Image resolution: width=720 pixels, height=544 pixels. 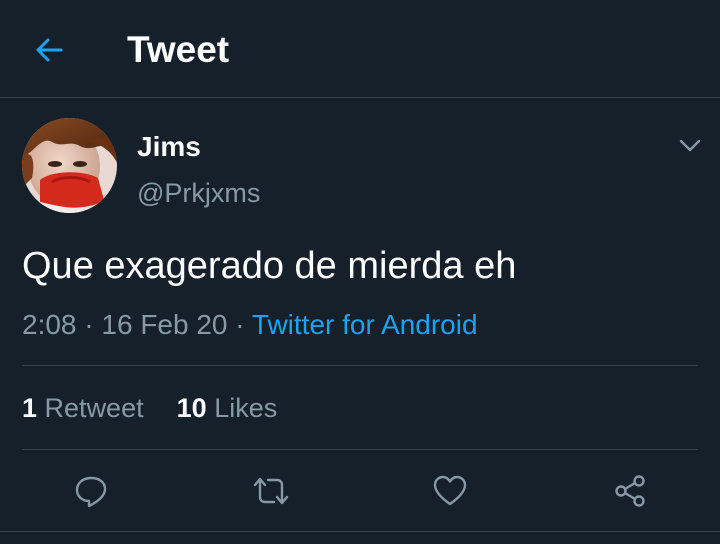 What do you see at coordinates (250, 325) in the screenshot?
I see `tweet-meta: 2:08 · 16 Feb 20 · Twitter for Android` at bounding box center [250, 325].